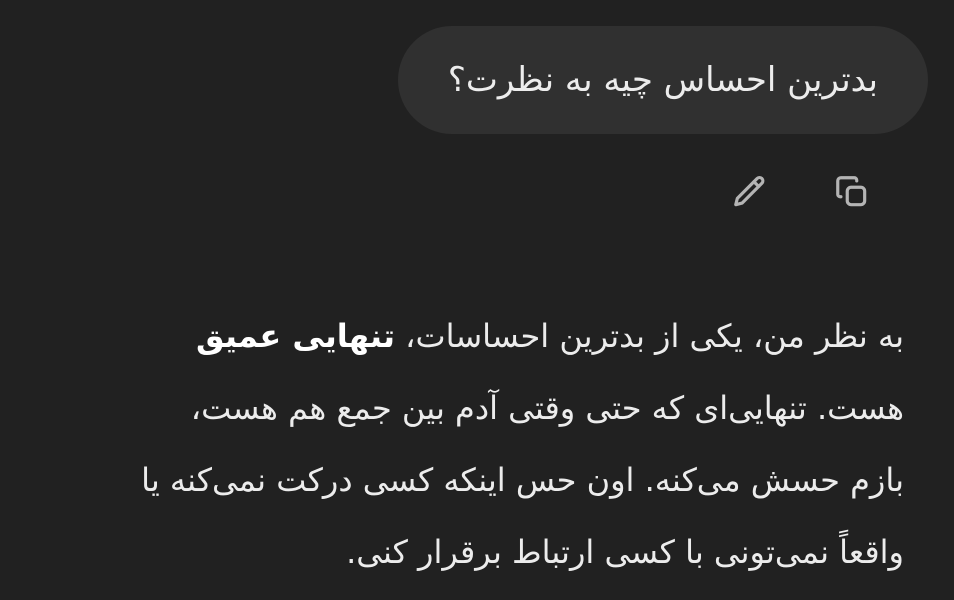 Image resolution: width=954 pixels, height=600 pixels. I want to click on assistant-text-1: به نظر من، یکی از بدترین احساسات،, so click(649, 336).